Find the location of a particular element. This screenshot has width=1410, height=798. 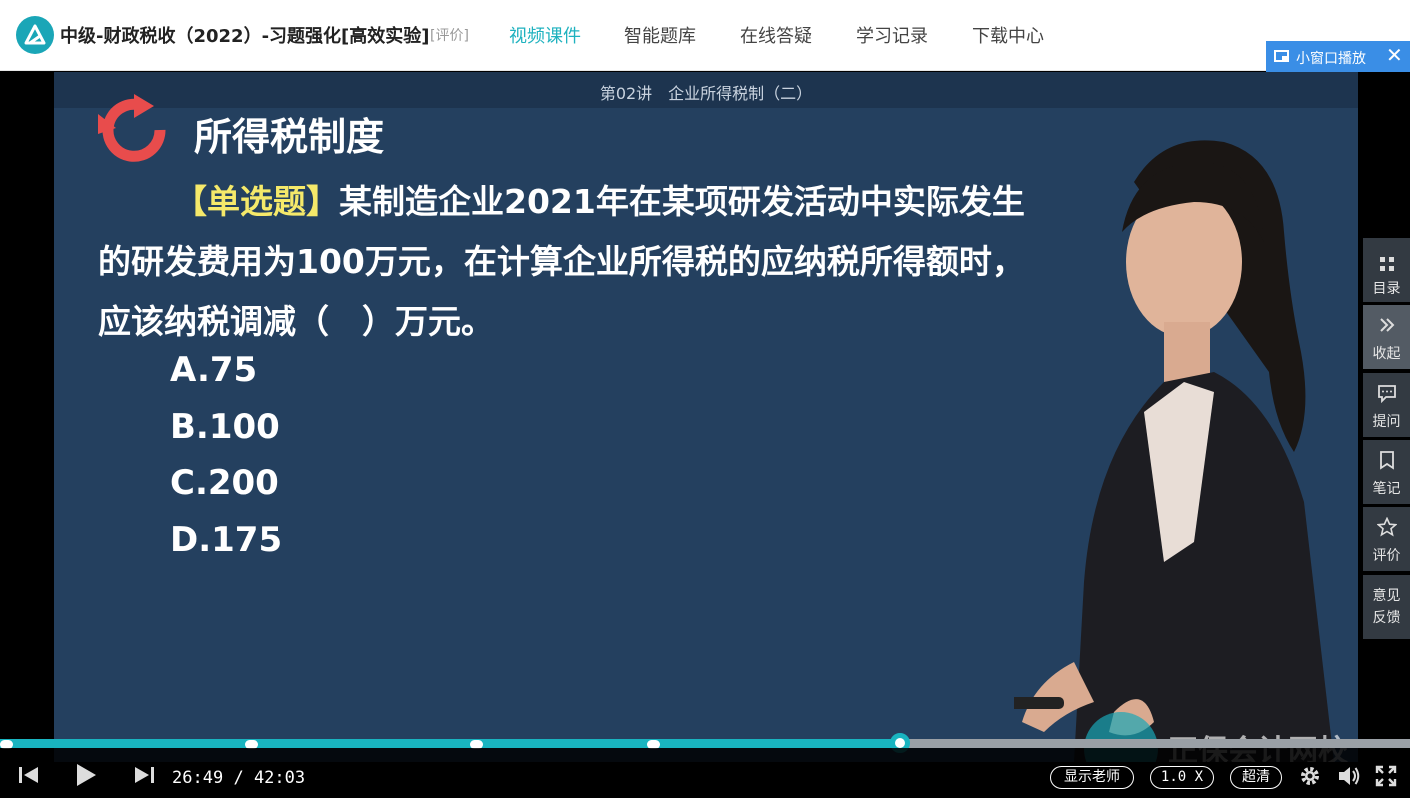

current-time: 26:49 is located at coordinates (198, 778).